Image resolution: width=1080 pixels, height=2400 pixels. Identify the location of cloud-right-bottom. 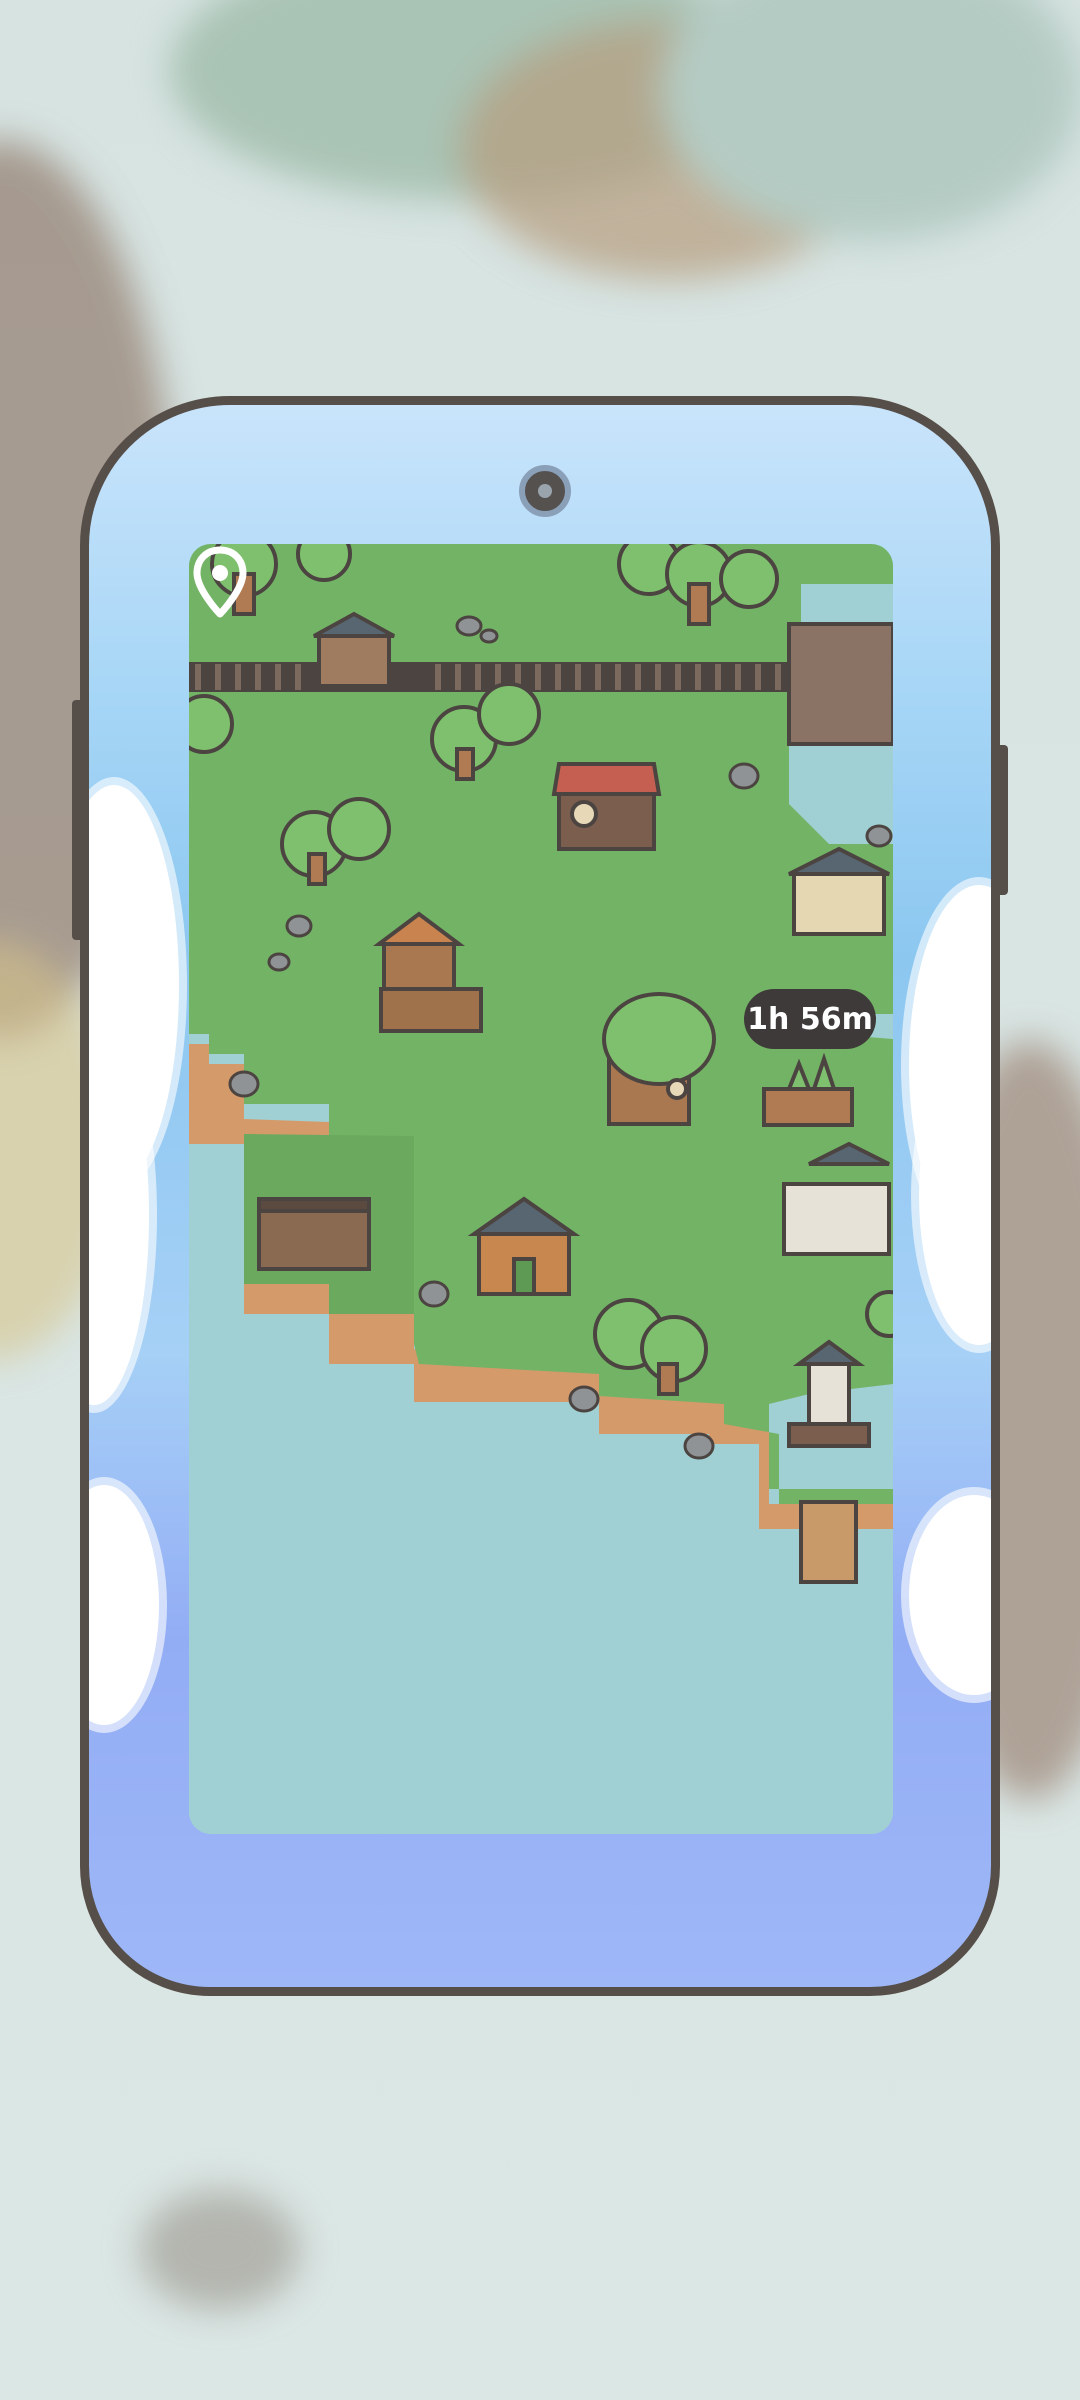
(950, 1595).